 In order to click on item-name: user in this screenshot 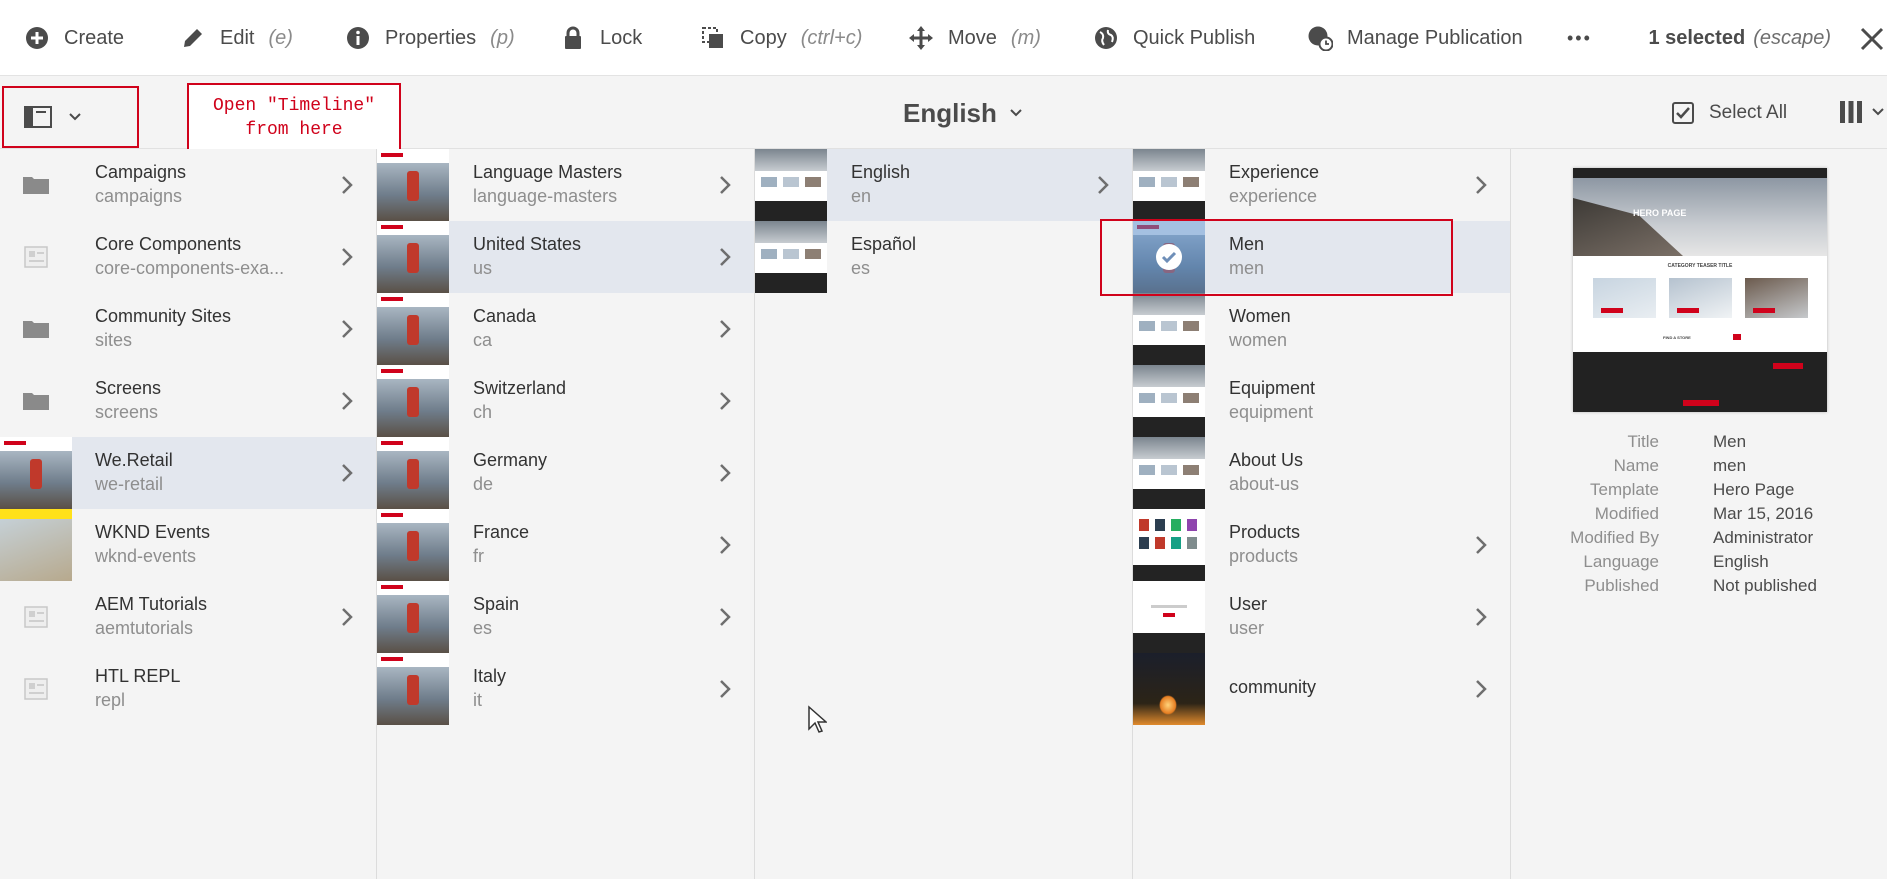, I will do `click(1247, 628)`.